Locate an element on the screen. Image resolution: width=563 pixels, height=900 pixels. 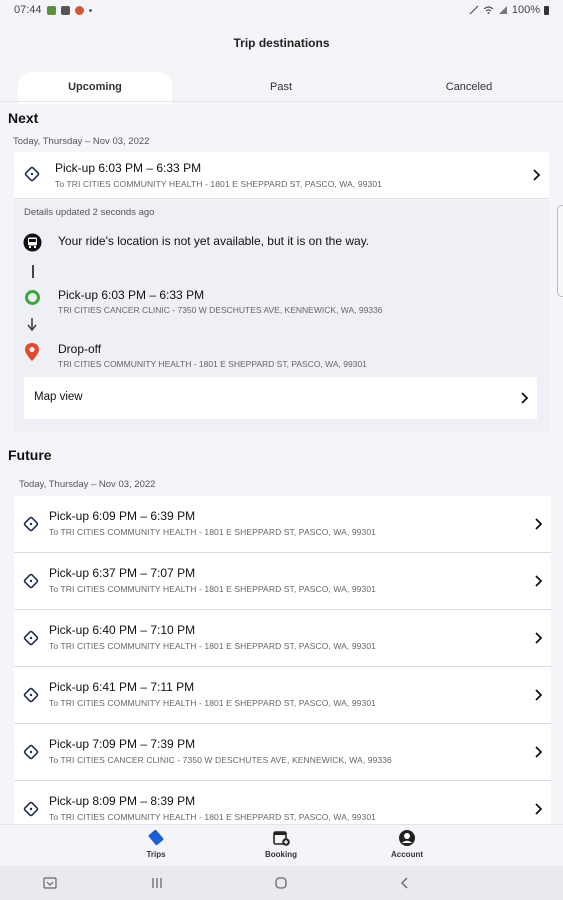
bottom-navigation: Trips Booking Account is located at coordinates (281, 844).